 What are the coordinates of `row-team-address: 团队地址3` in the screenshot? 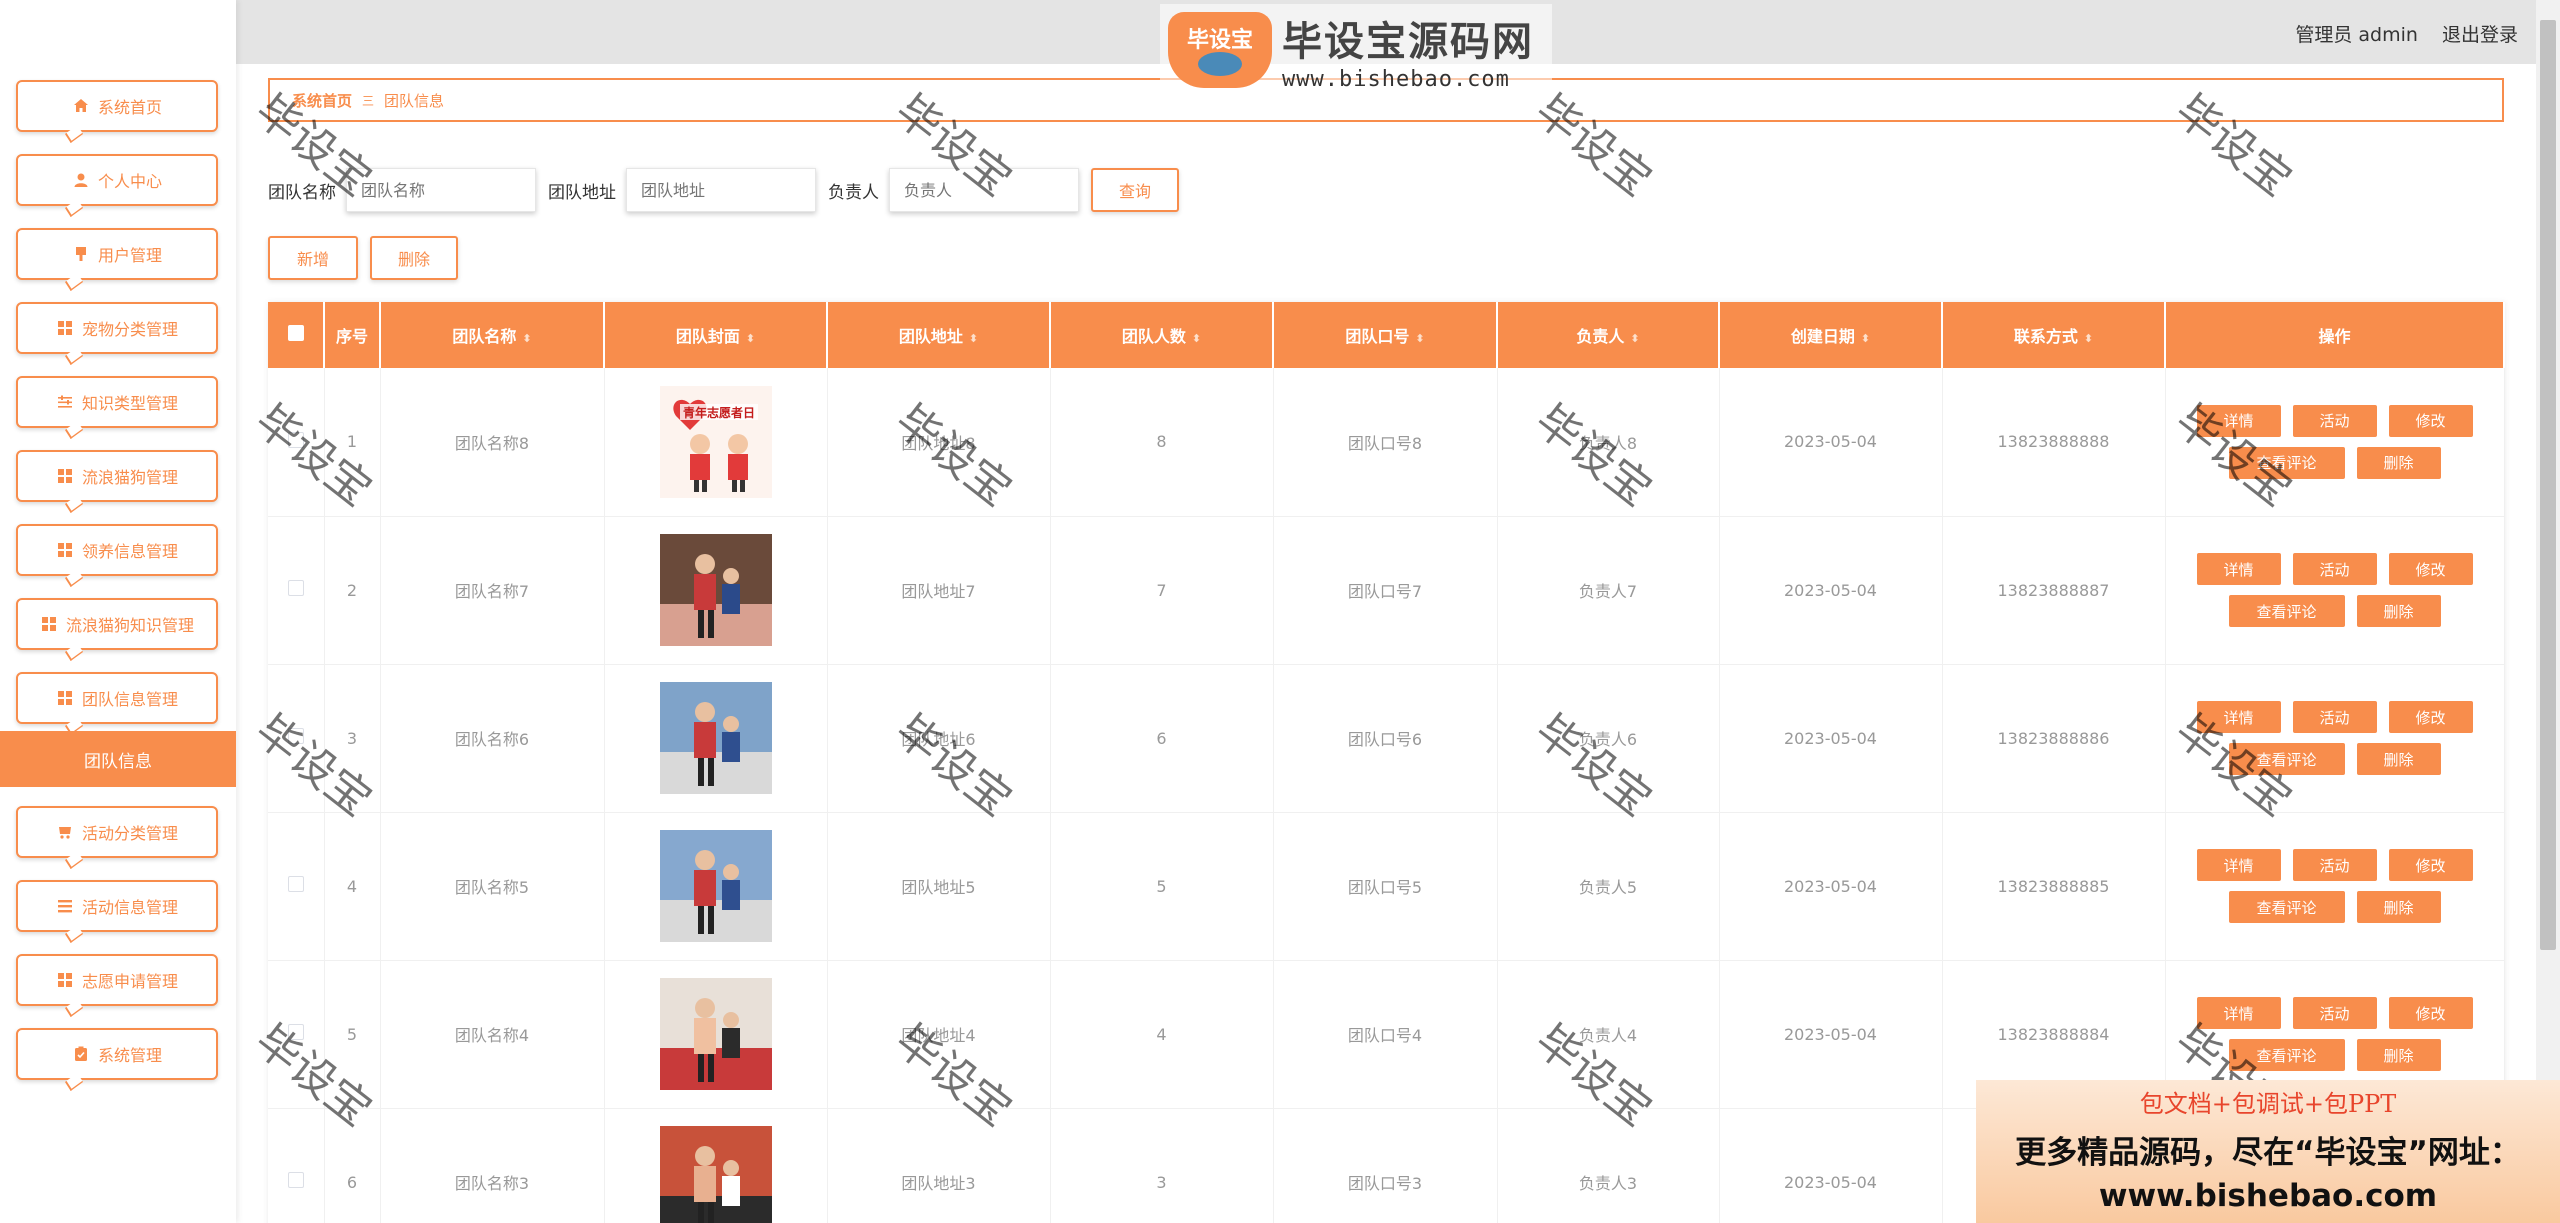 It's located at (939, 1165).